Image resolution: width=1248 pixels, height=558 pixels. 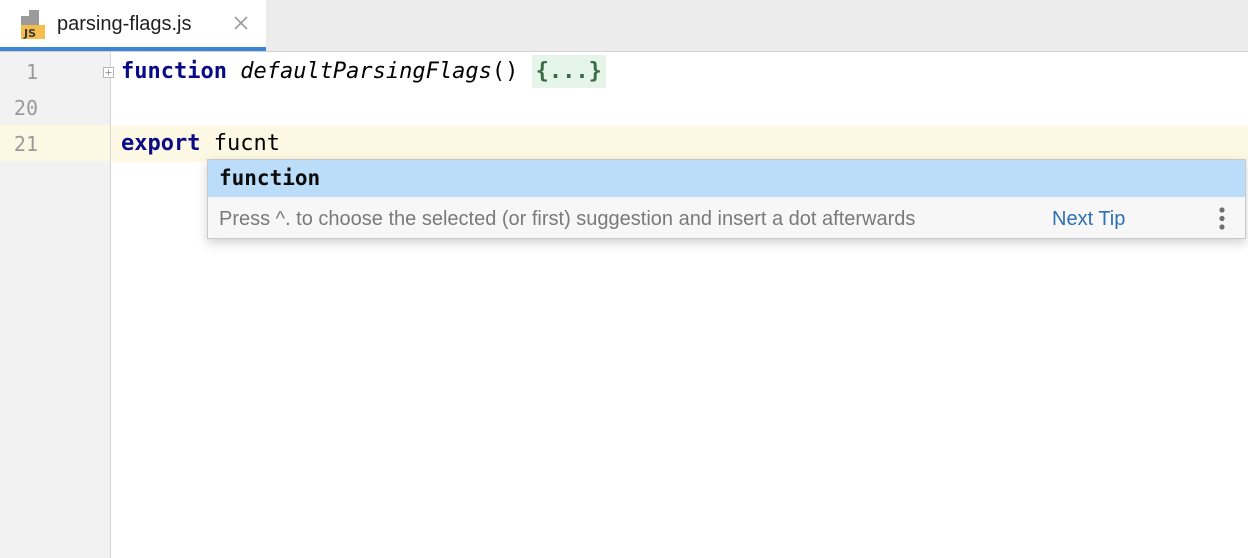 I want to click on folded-region: {...}, so click(x=568, y=71).